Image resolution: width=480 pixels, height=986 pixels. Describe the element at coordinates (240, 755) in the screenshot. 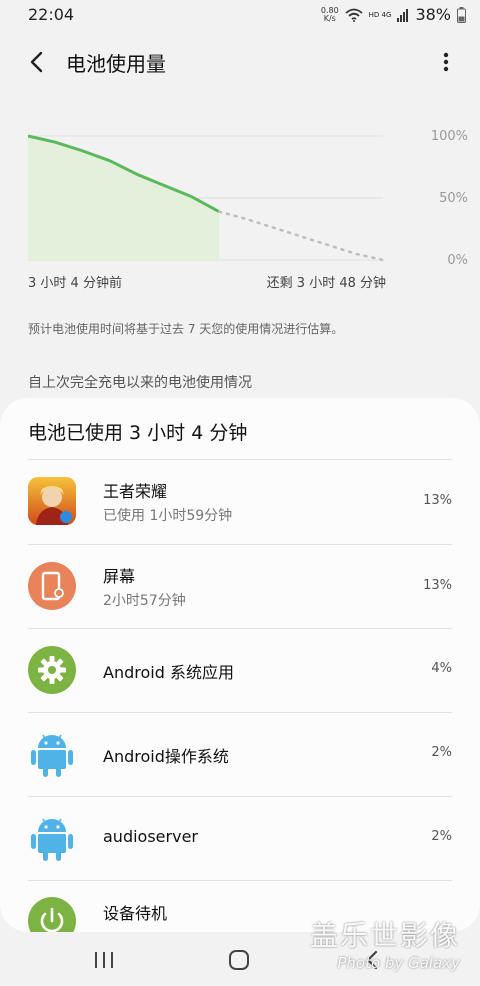

I see `usage-row-android-os: Android操作系统 2%` at that location.